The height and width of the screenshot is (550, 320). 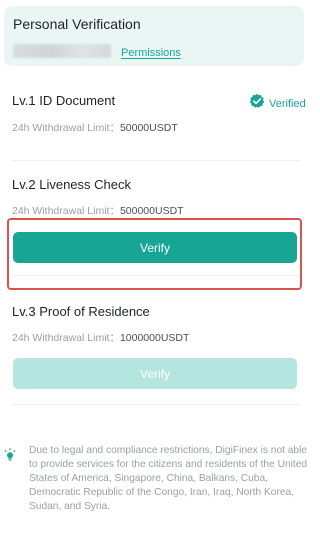 What do you see at coordinates (154, 36) in the screenshot?
I see `personal-verification-card: Personal Verification Permissions` at bounding box center [154, 36].